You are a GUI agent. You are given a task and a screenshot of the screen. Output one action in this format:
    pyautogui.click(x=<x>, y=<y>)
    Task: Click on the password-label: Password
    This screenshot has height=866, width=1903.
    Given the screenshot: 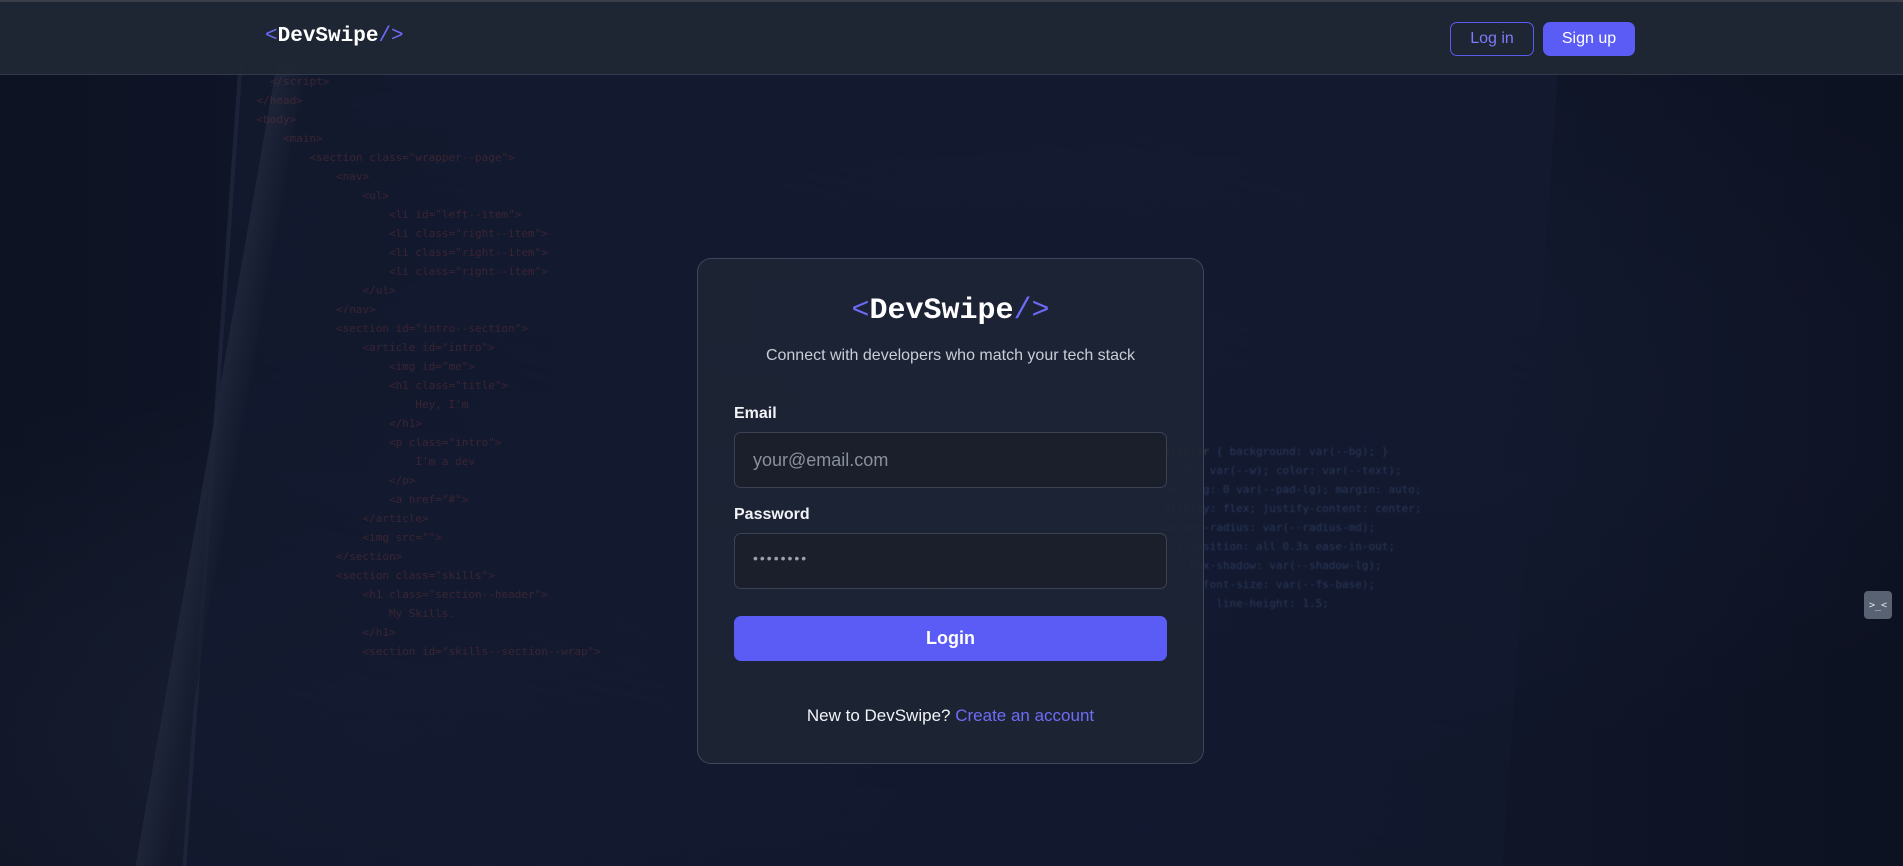 What is the action you would take?
    pyautogui.click(x=772, y=514)
    